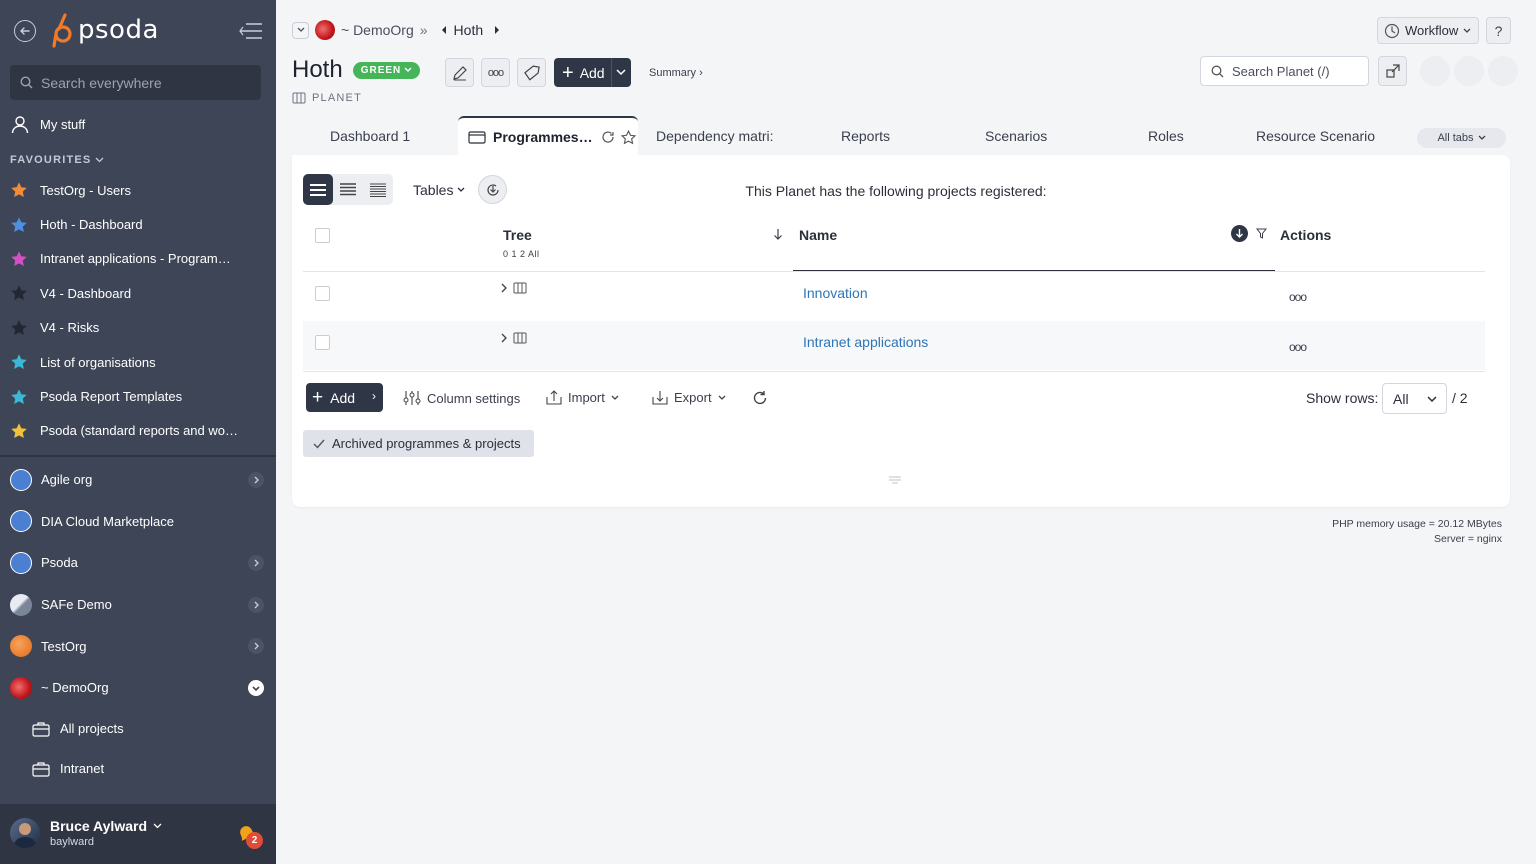  I want to click on favourite-item: V4 - Risks, so click(138, 328).